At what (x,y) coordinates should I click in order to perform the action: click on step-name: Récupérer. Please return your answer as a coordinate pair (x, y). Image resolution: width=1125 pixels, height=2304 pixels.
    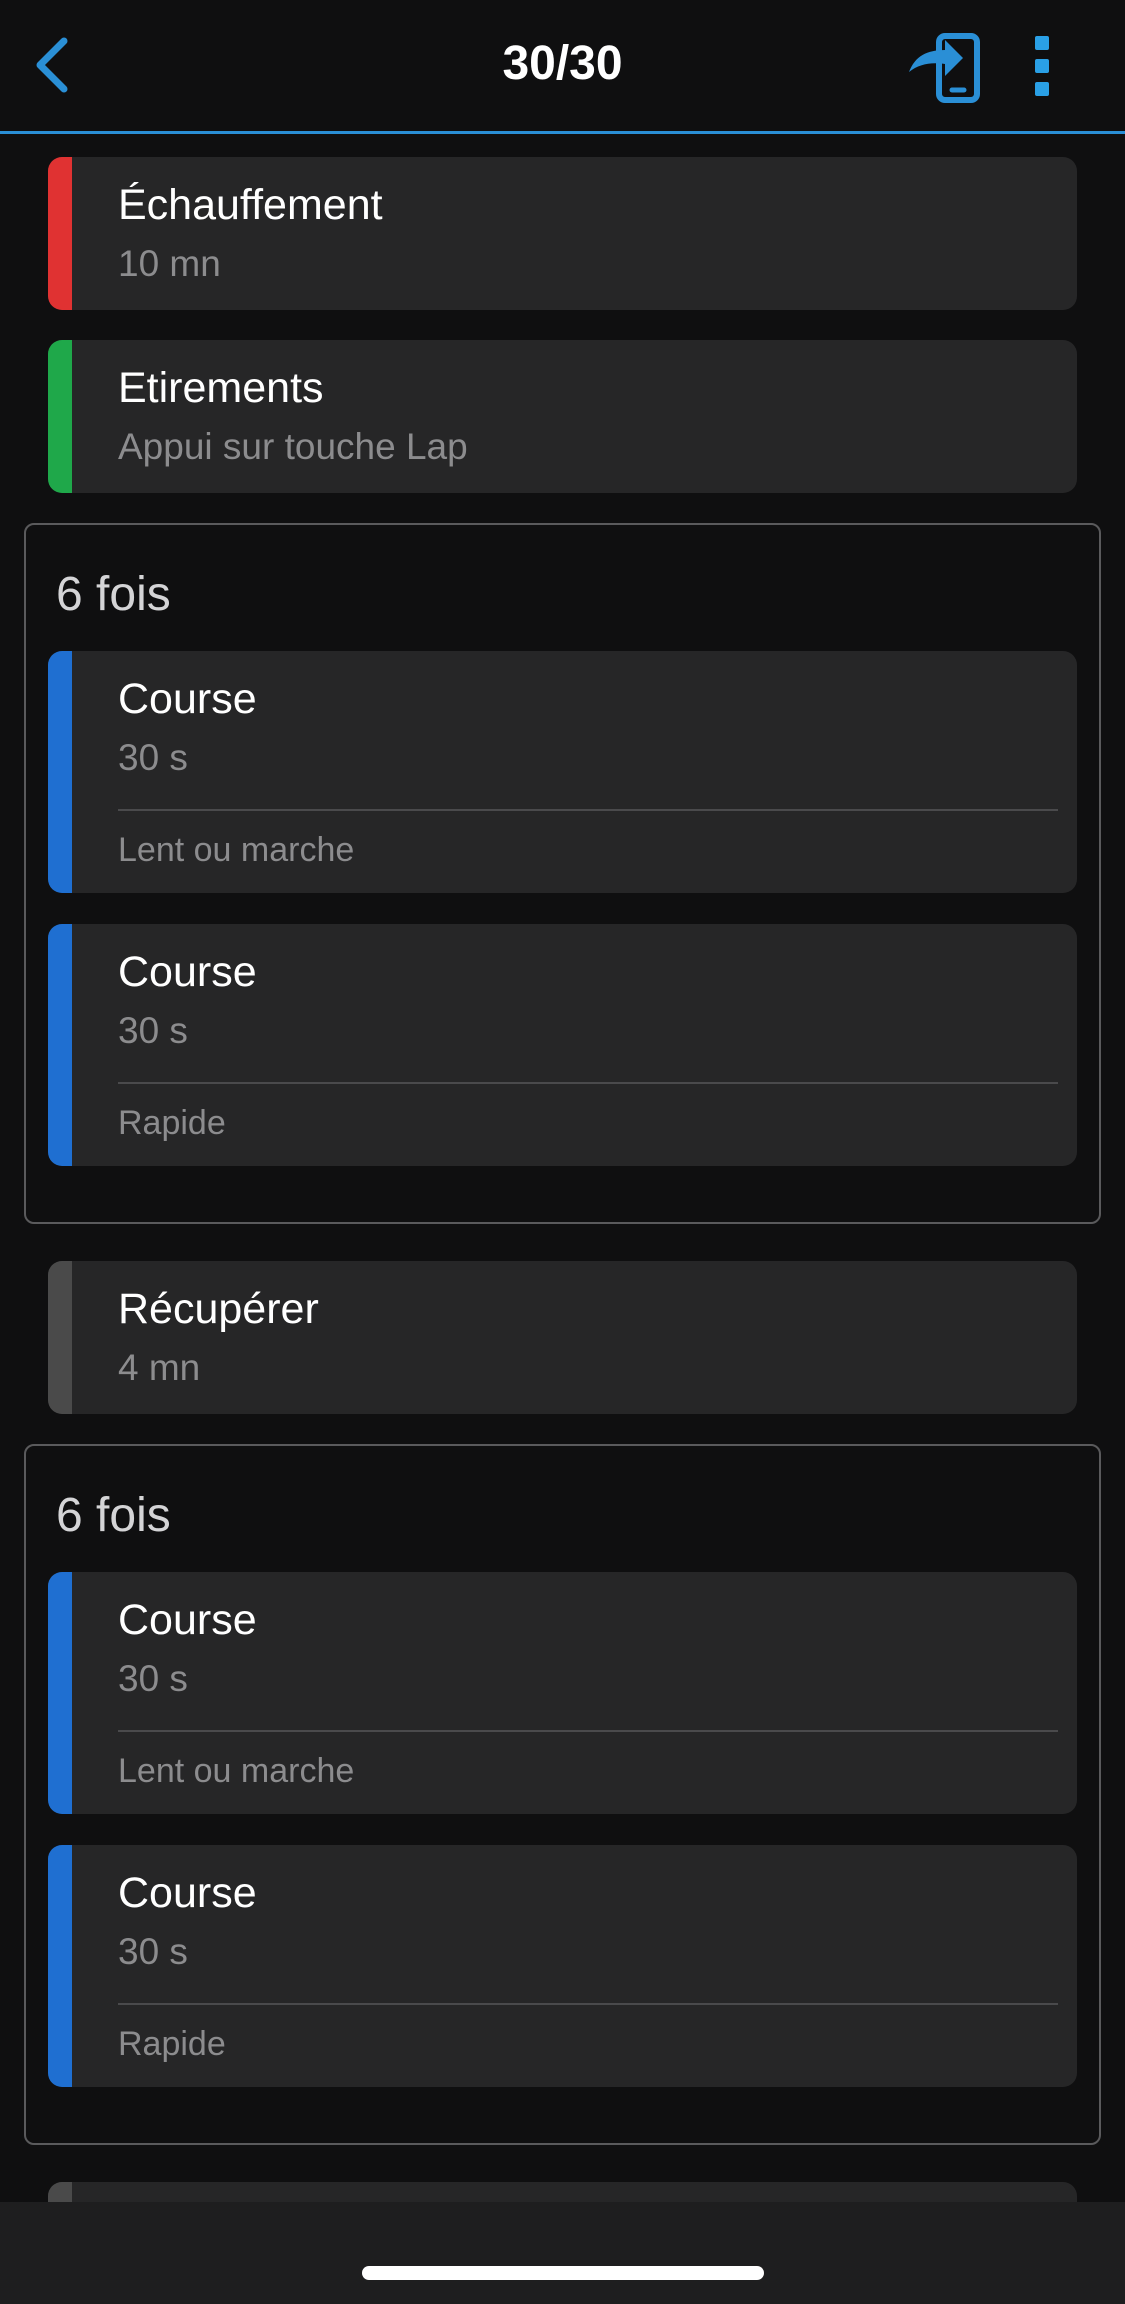
    Looking at the image, I should click on (218, 1309).